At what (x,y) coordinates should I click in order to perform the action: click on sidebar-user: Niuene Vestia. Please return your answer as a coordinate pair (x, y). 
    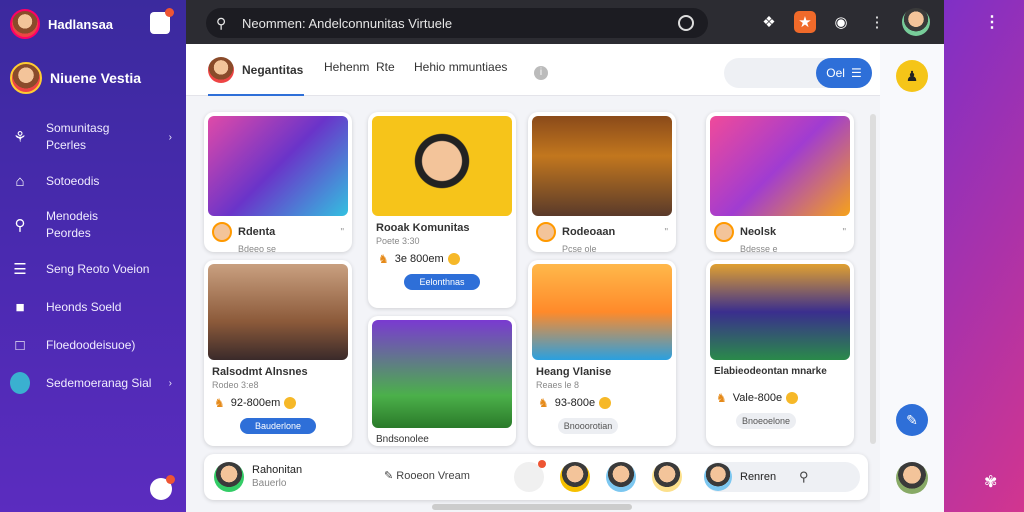
    Looking at the image, I should click on (75, 78).